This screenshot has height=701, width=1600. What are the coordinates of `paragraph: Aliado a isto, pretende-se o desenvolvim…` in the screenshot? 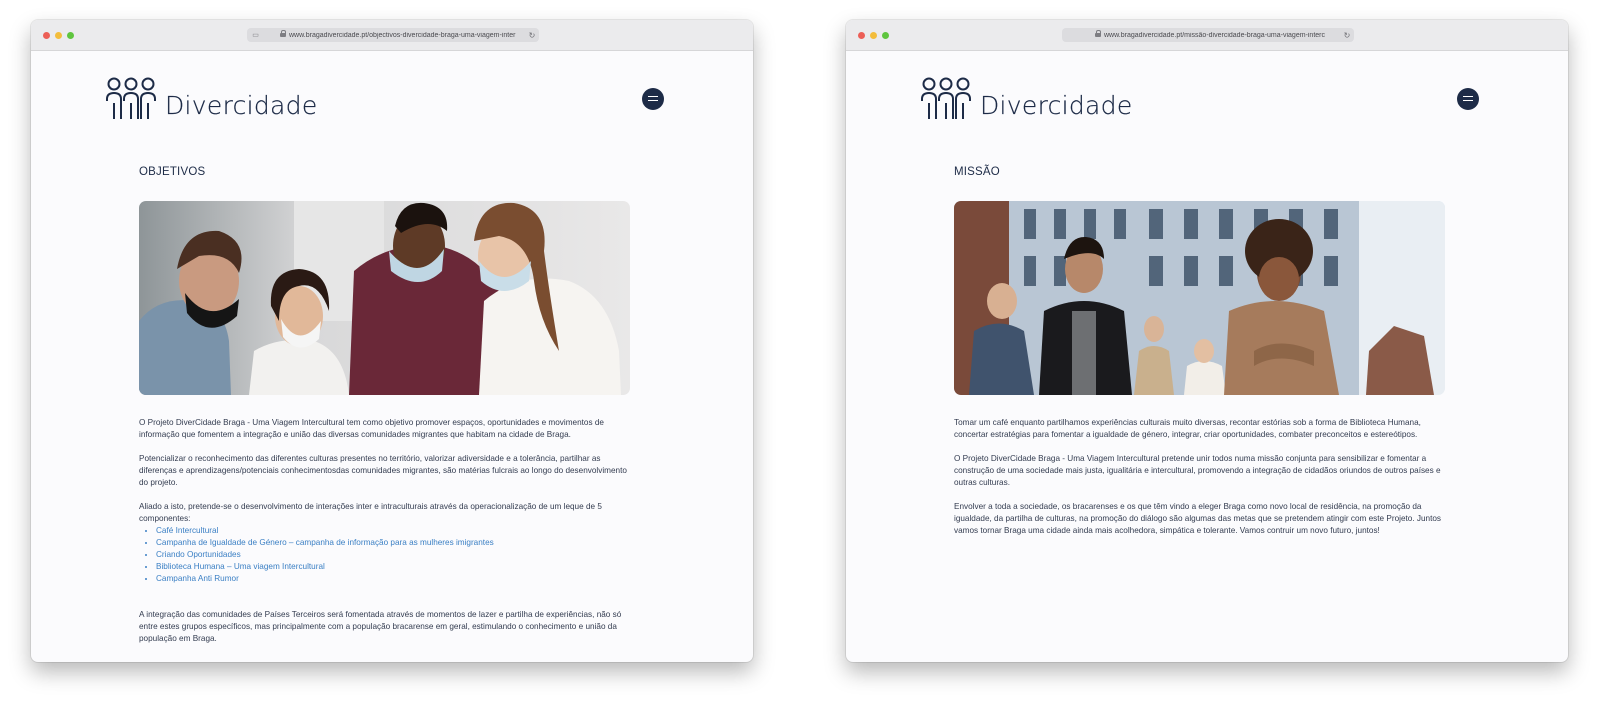 It's located at (370, 512).